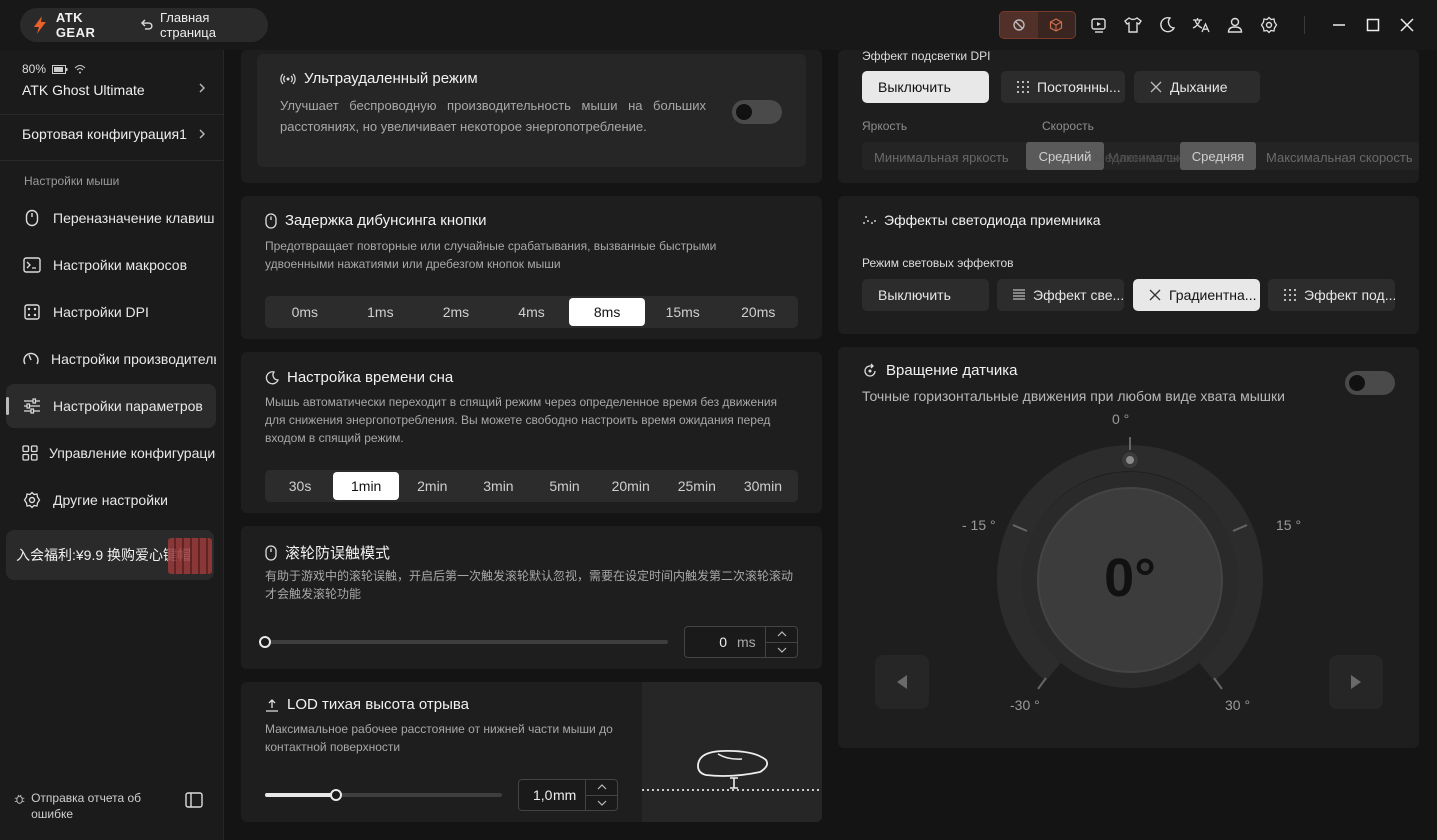  Describe the element at coordinates (758, 312) in the screenshot. I see `debounce-option: 20ms` at that location.